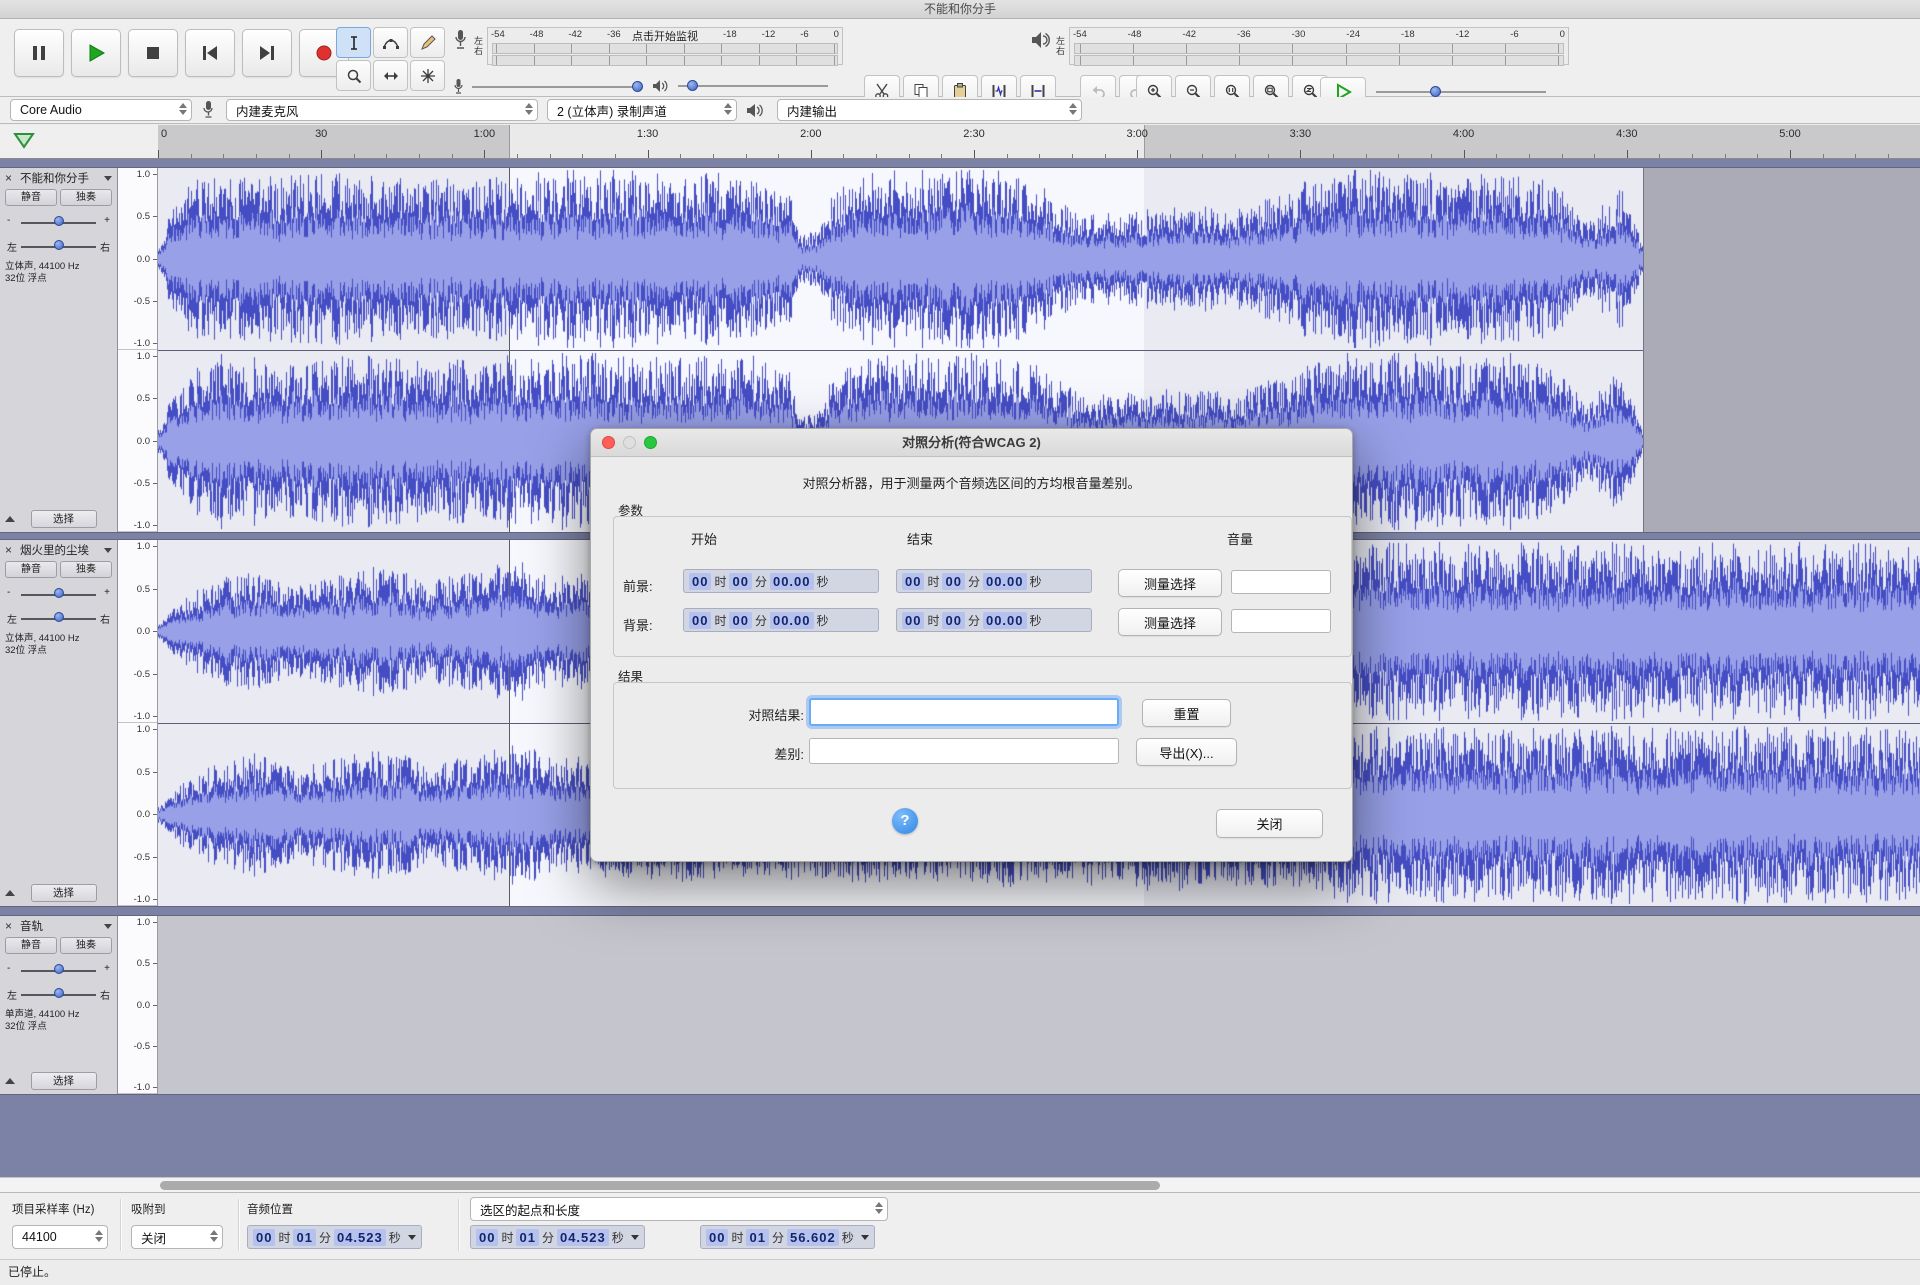  What do you see at coordinates (39, 53) in the screenshot?
I see `pause-button` at bounding box center [39, 53].